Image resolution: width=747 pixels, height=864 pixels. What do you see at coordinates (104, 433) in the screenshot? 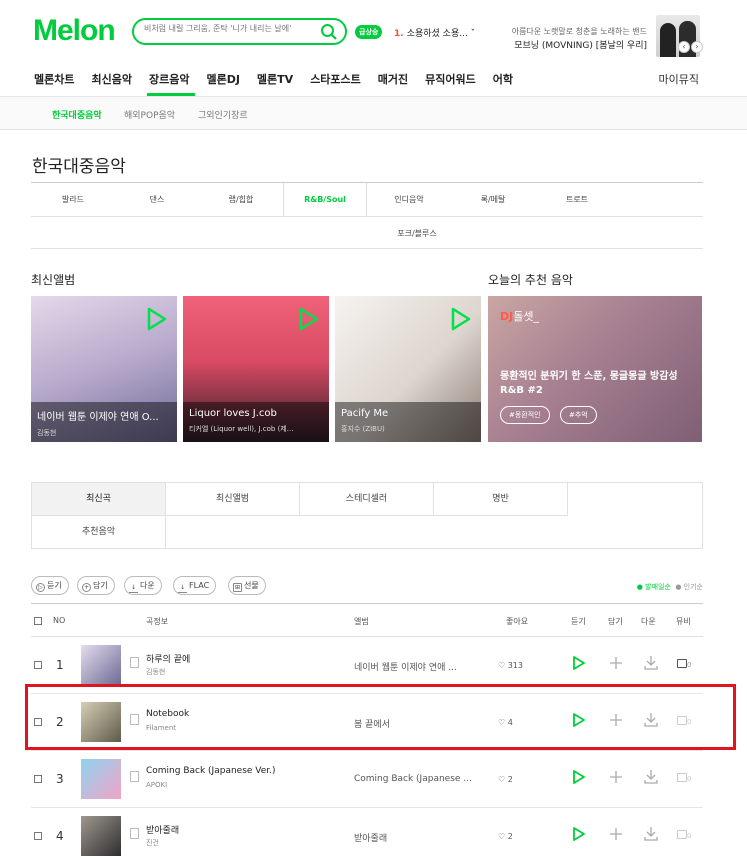
I see `album-artist: 김동현` at bounding box center [104, 433].